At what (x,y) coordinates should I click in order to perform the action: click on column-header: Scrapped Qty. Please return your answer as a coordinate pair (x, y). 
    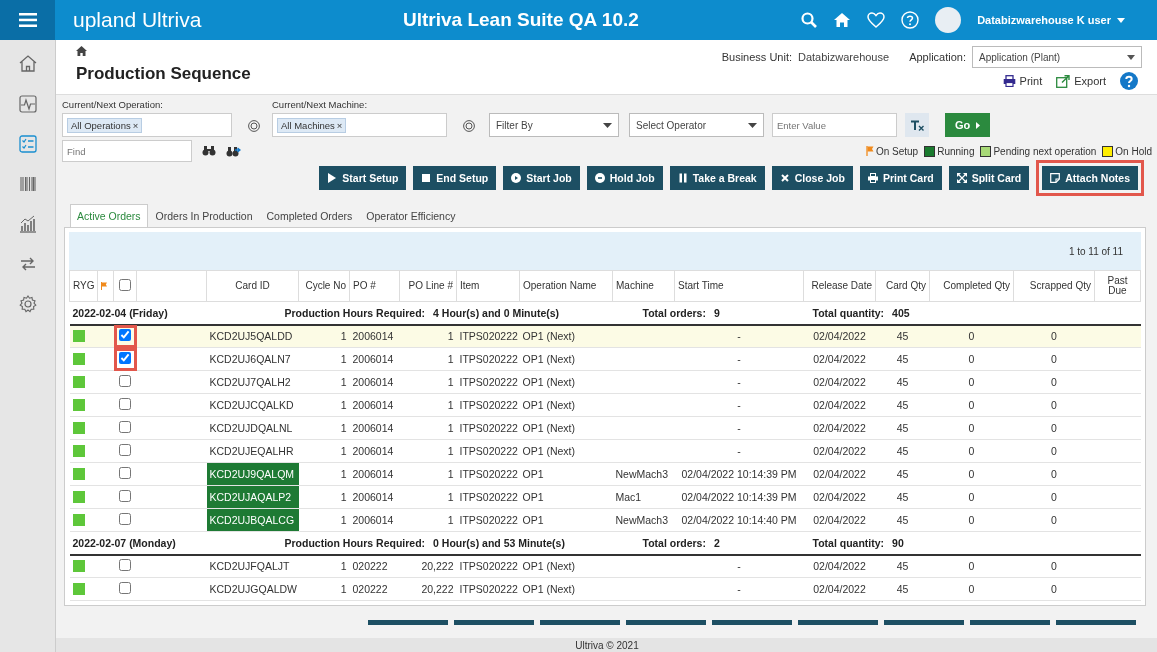
    Looking at the image, I should click on (1054, 286).